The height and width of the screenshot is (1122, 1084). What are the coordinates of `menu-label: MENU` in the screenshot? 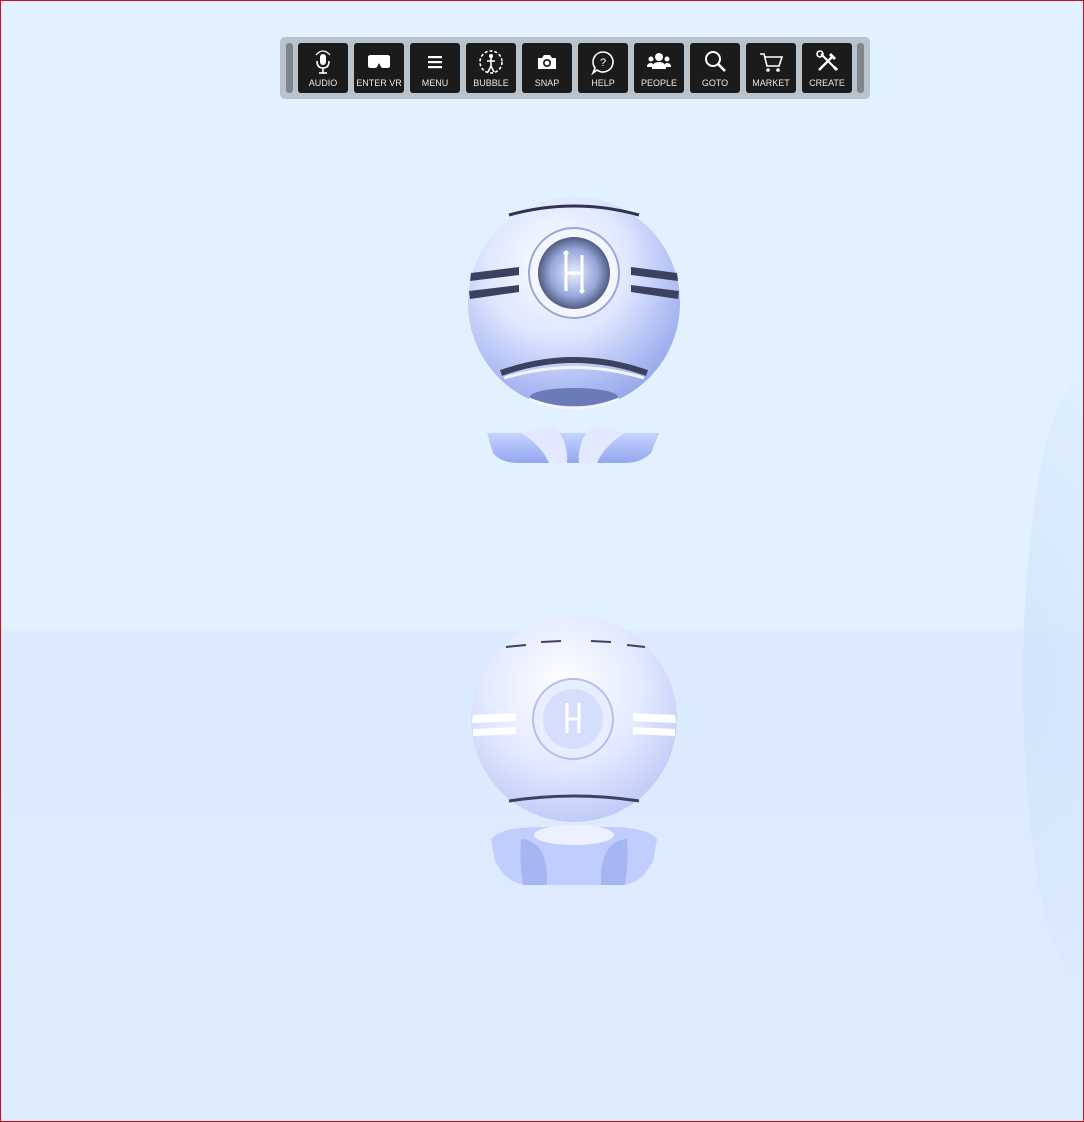 It's located at (435, 83).